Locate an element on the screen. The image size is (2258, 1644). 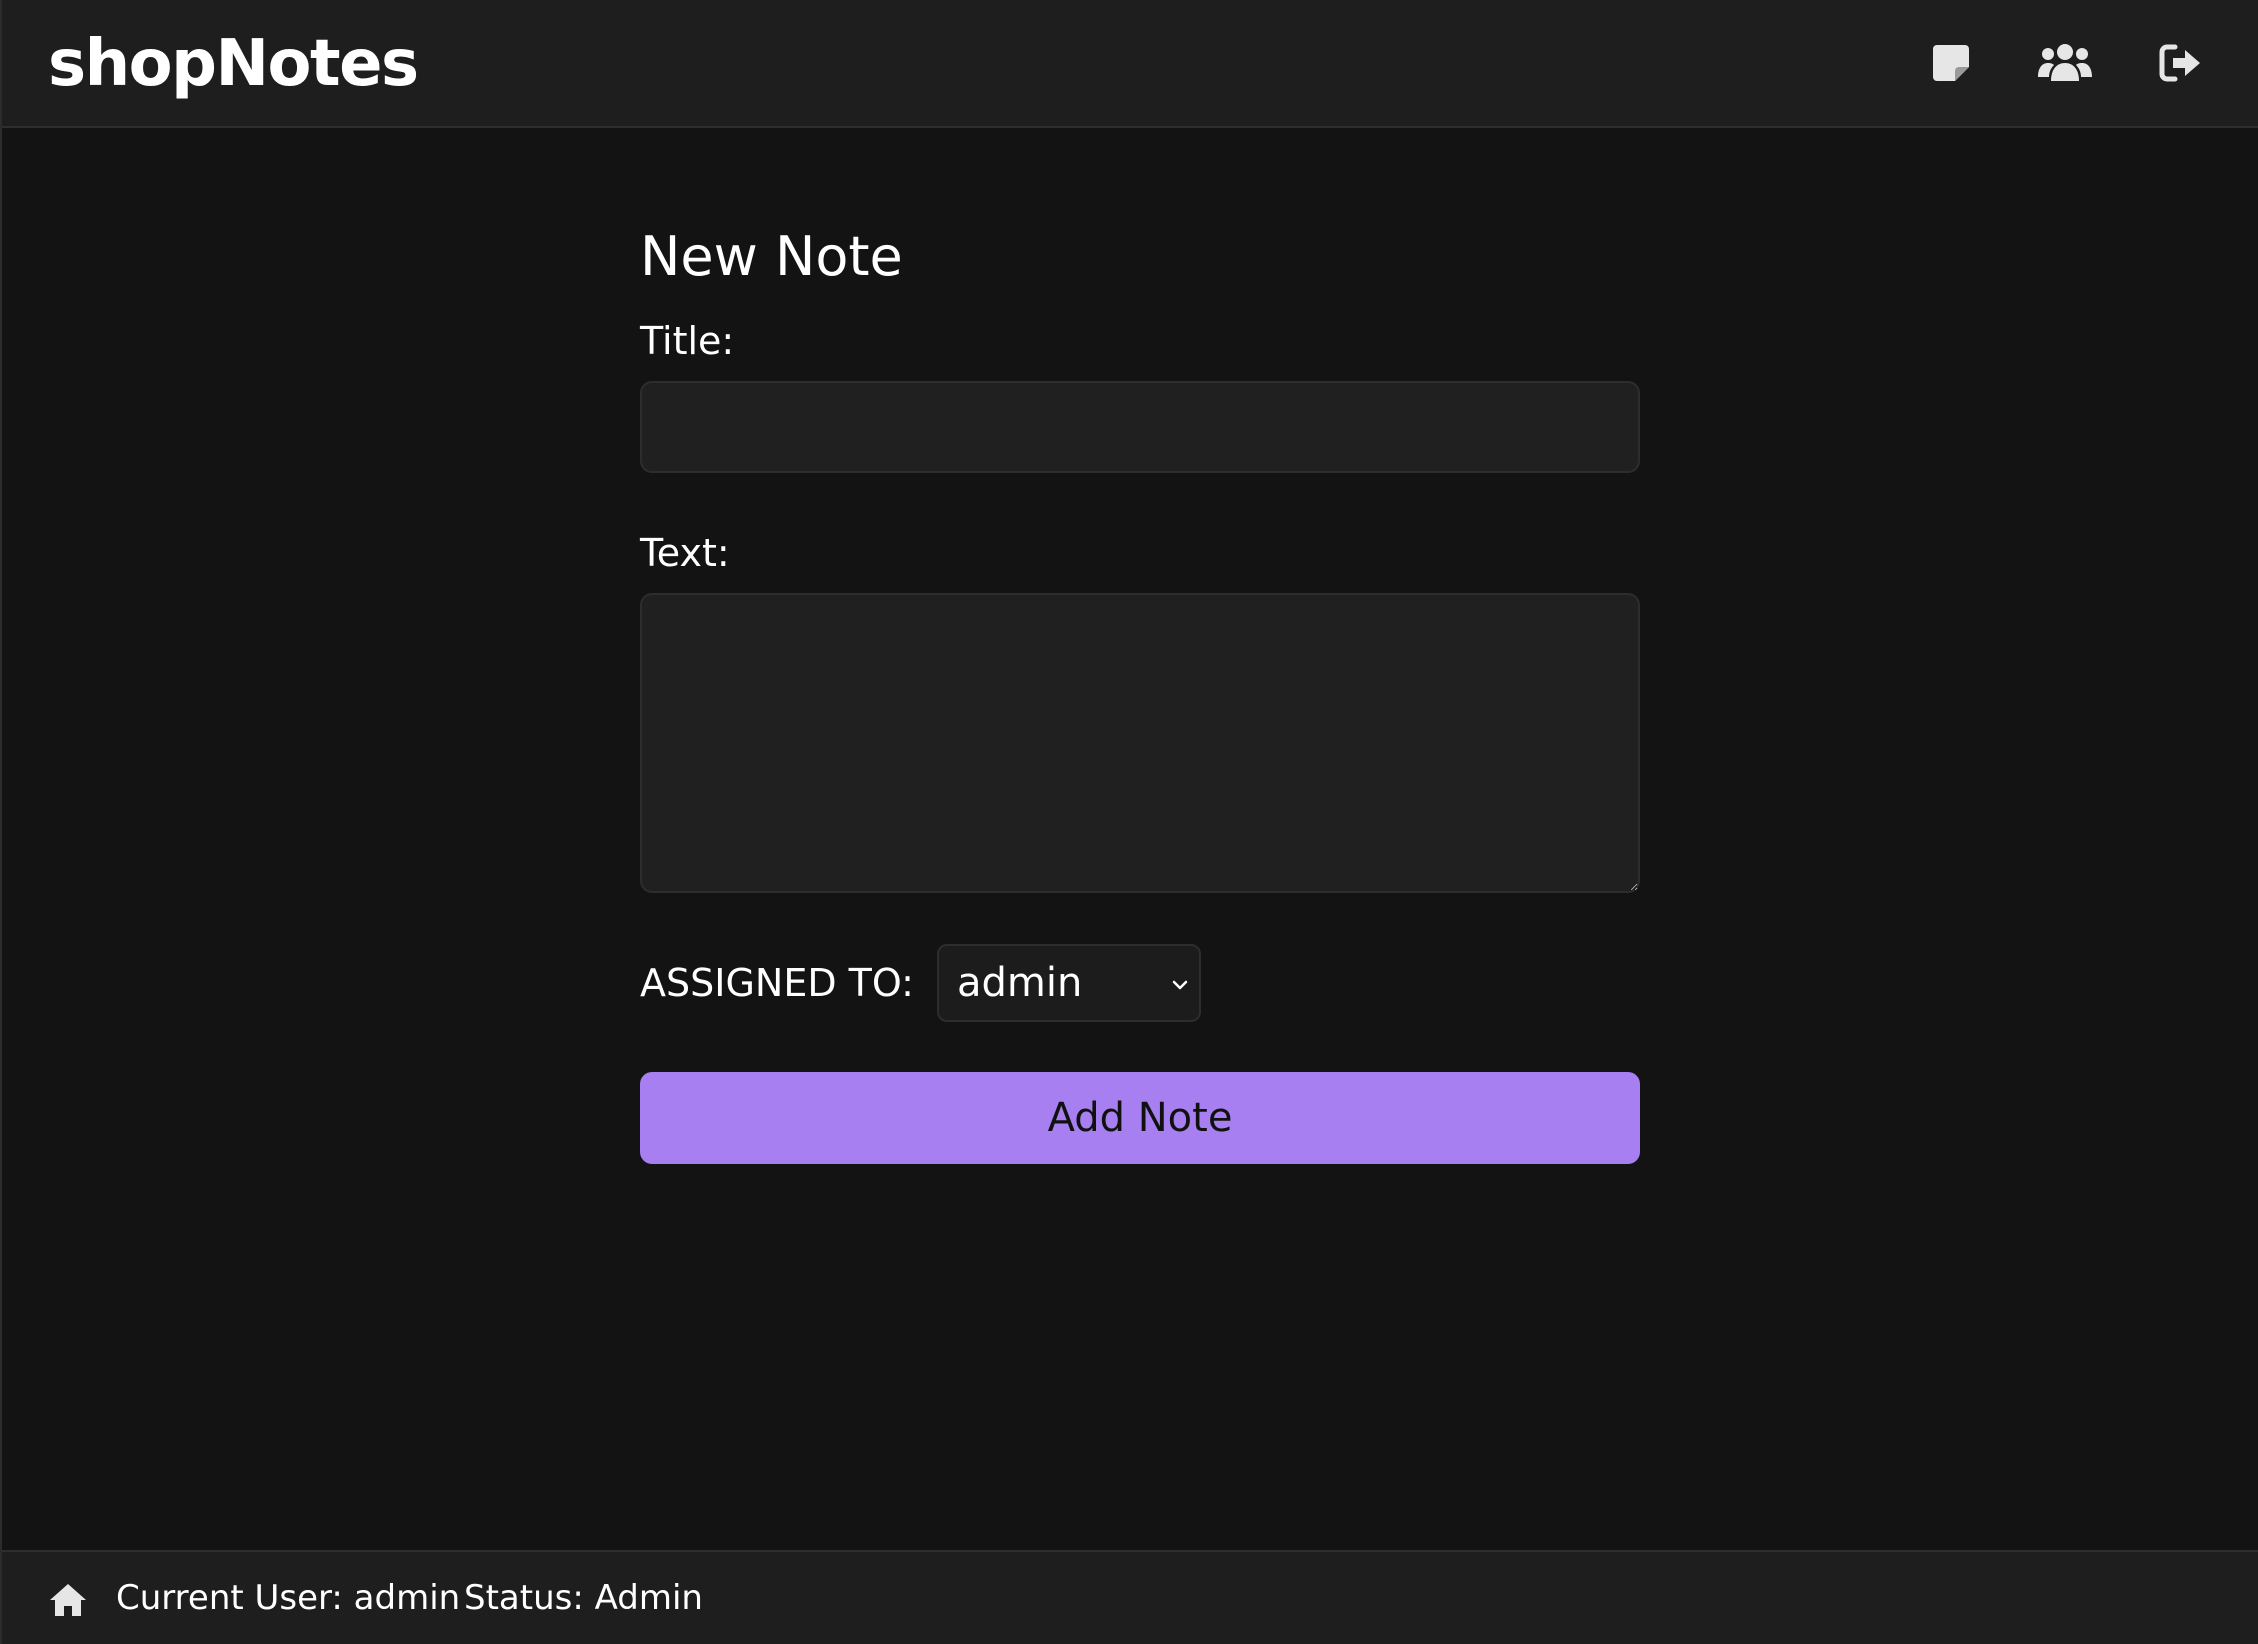
title-label: Title: is located at coordinates (687, 341).